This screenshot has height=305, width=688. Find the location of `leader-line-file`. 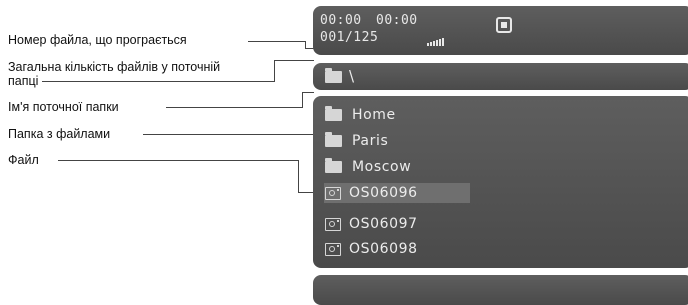

leader-line-file is located at coordinates (178, 160).